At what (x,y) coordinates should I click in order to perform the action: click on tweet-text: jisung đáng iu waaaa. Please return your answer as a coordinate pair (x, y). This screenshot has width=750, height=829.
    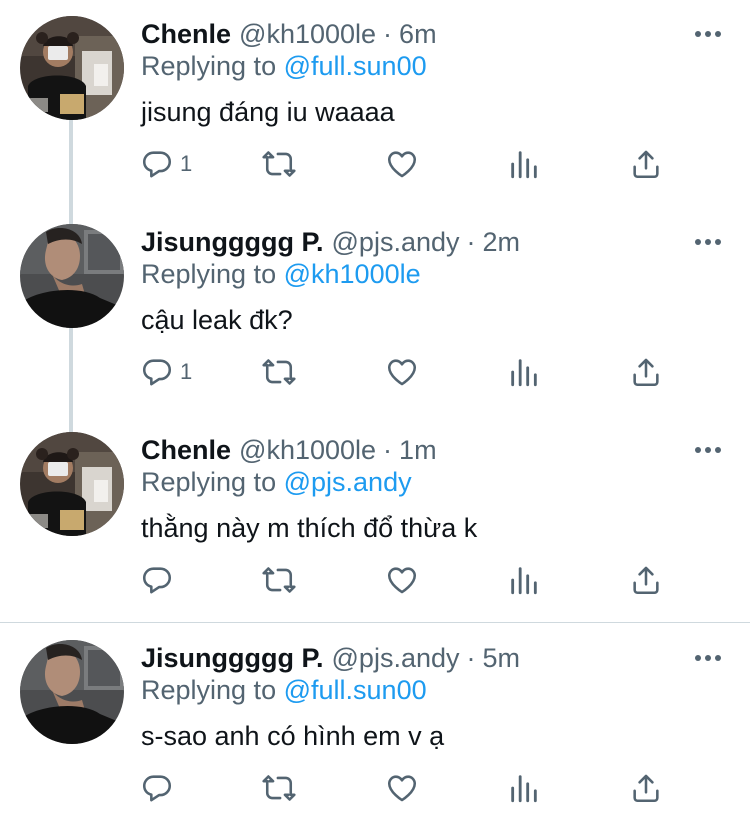
    Looking at the image, I should click on (268, 112).